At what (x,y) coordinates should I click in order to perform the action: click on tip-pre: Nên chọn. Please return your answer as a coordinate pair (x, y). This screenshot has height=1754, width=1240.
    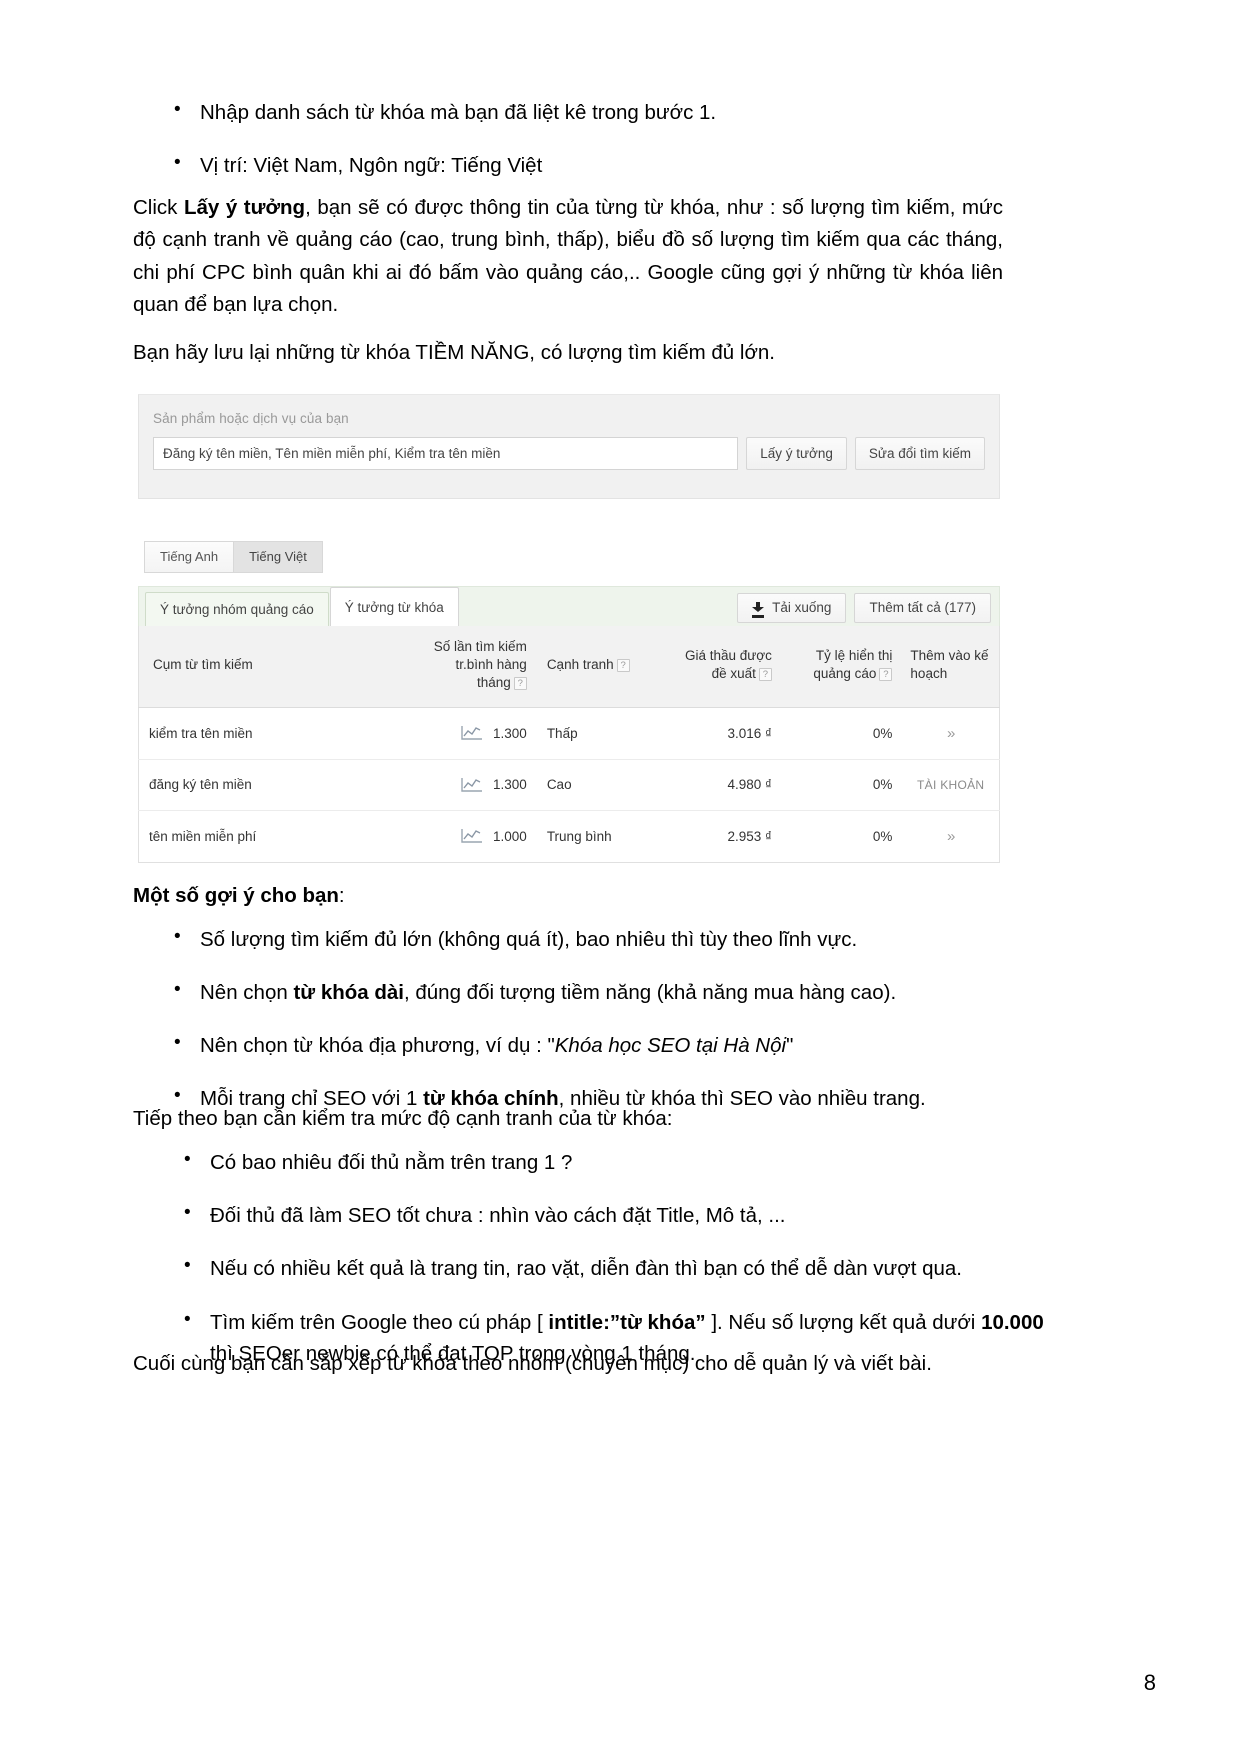
    Looking at the image, I should click on (247, 993).